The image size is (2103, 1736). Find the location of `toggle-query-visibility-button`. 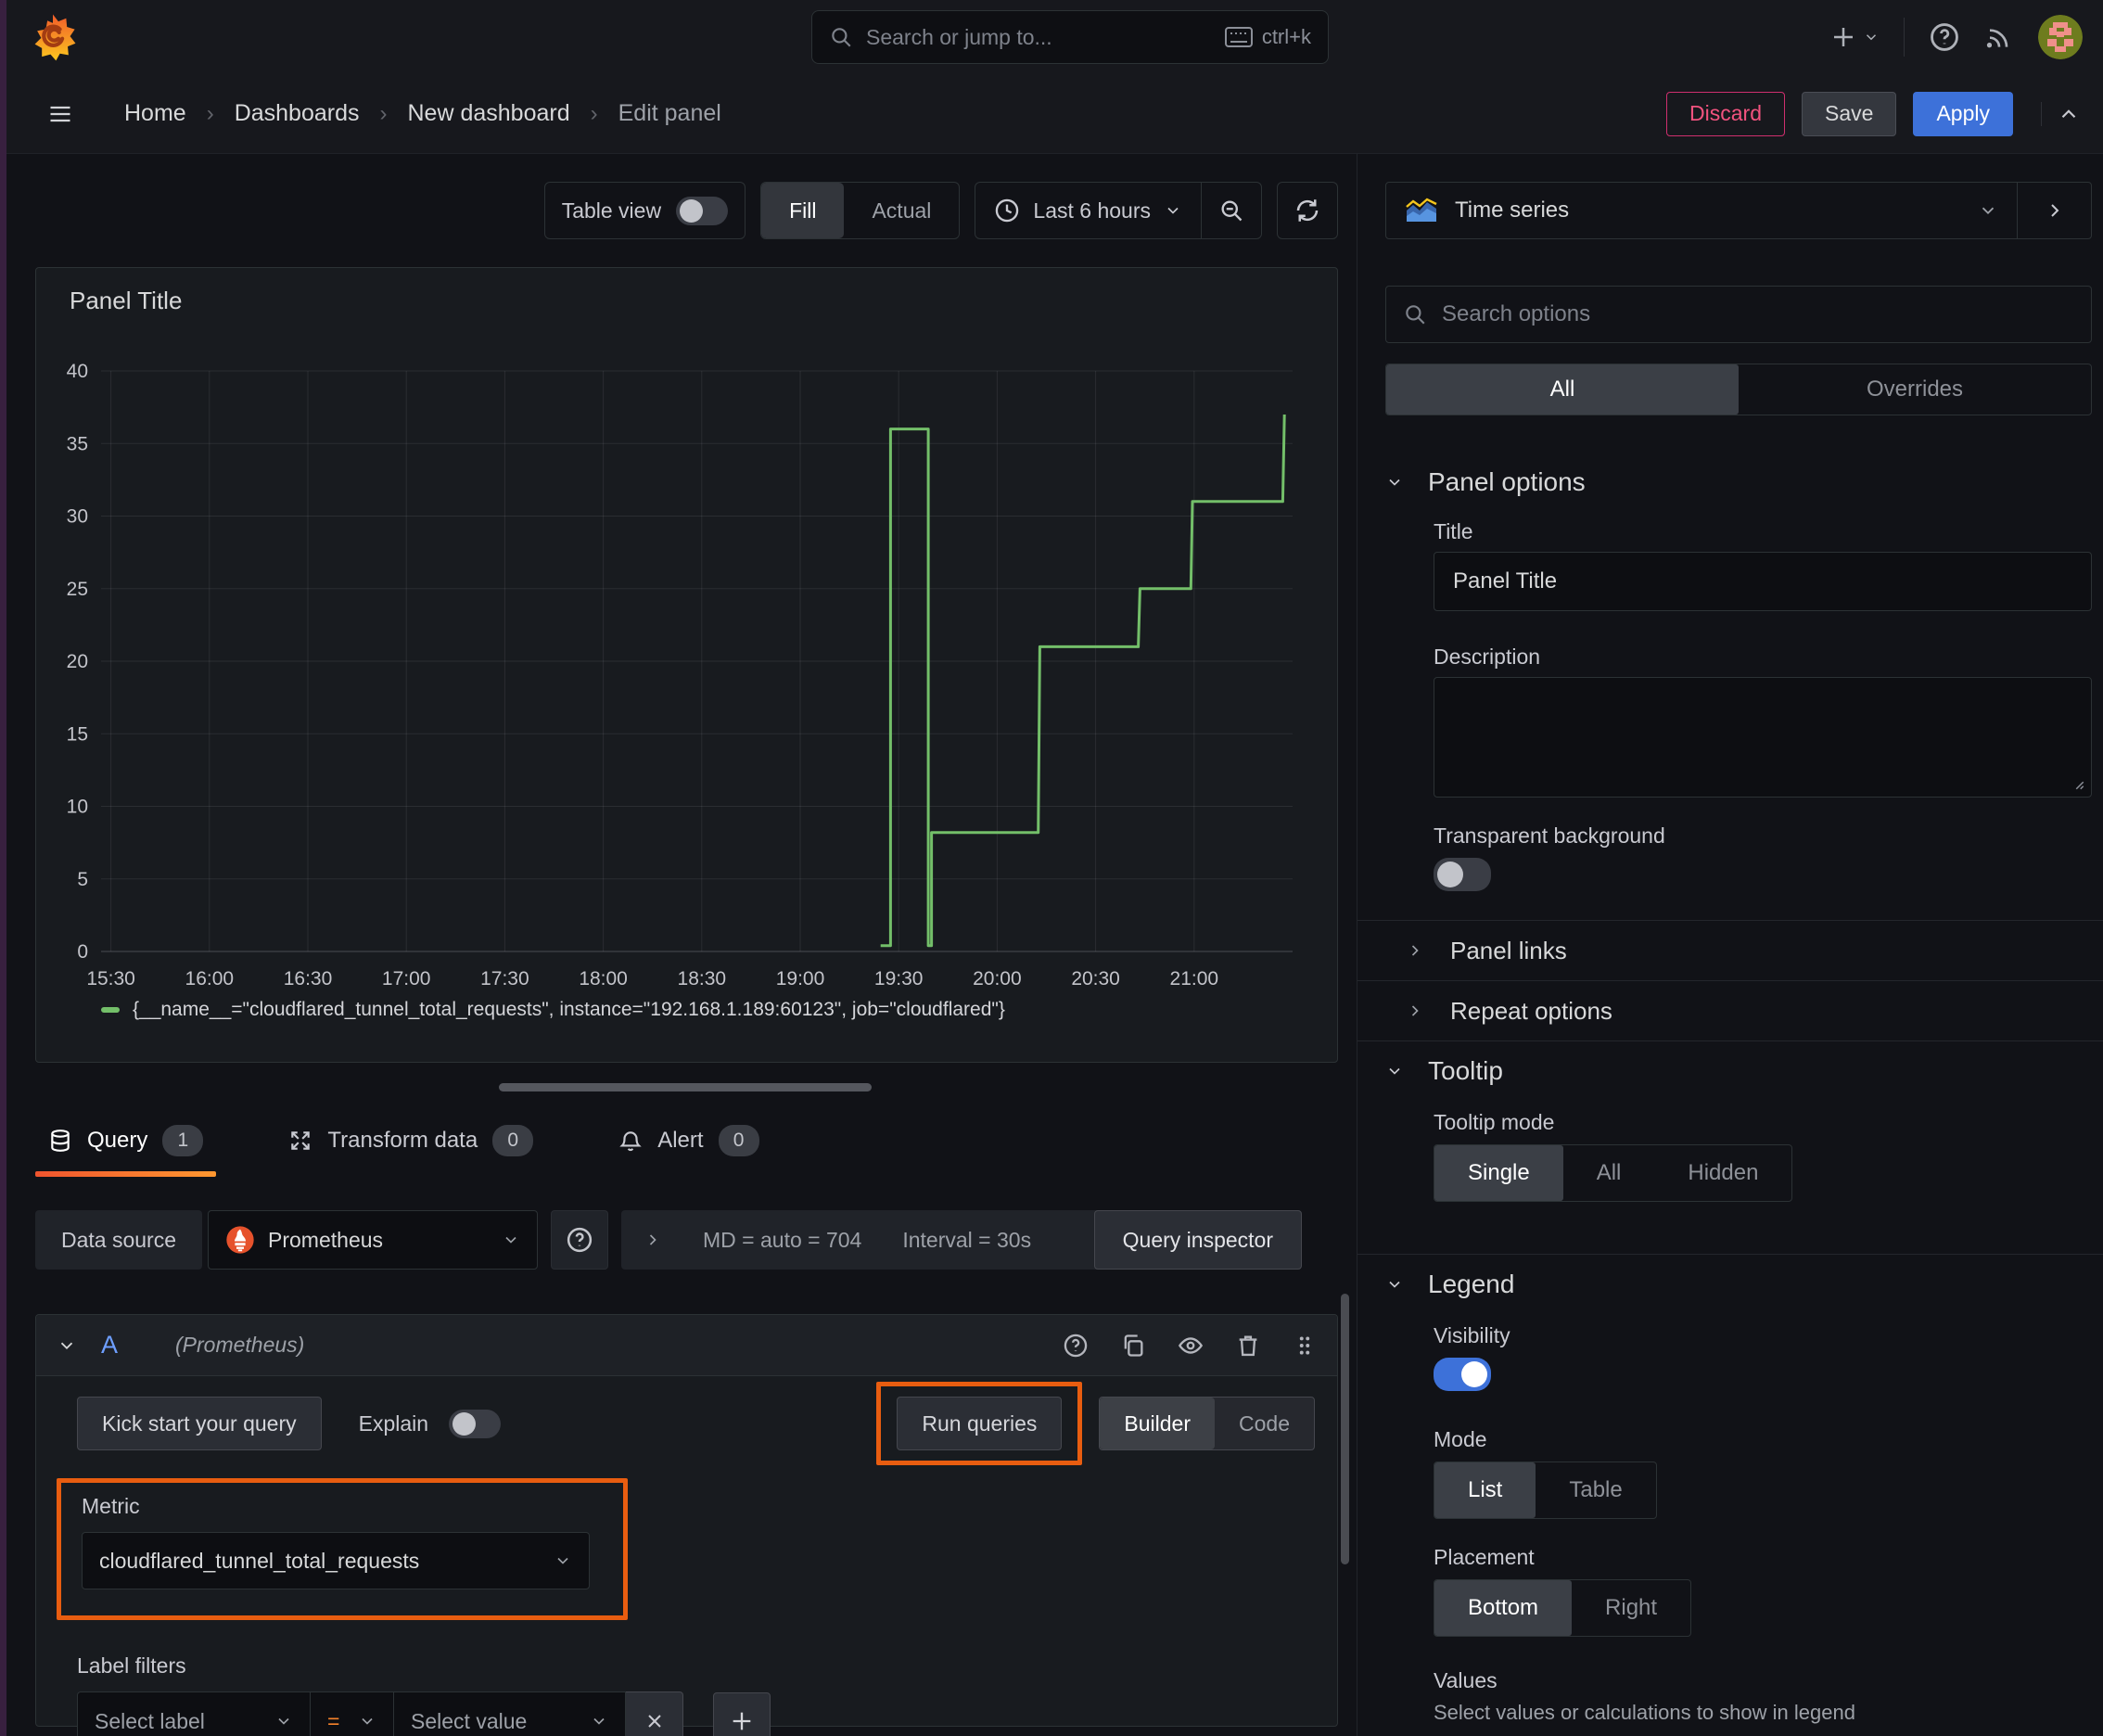

toggle-query-visibility-button is located at coordinates (1191, 1346).